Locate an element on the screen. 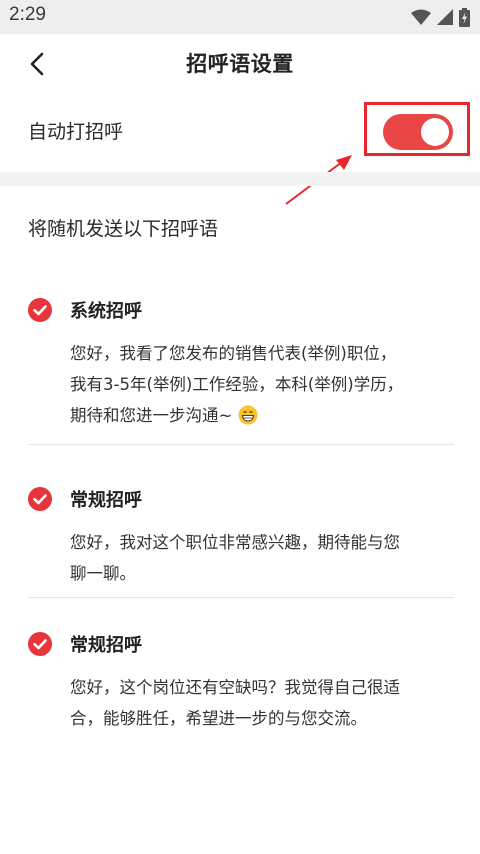 The width and height of the screenshot is (480, 854). status-time: 2:29 is located at coordinates (27, 14).